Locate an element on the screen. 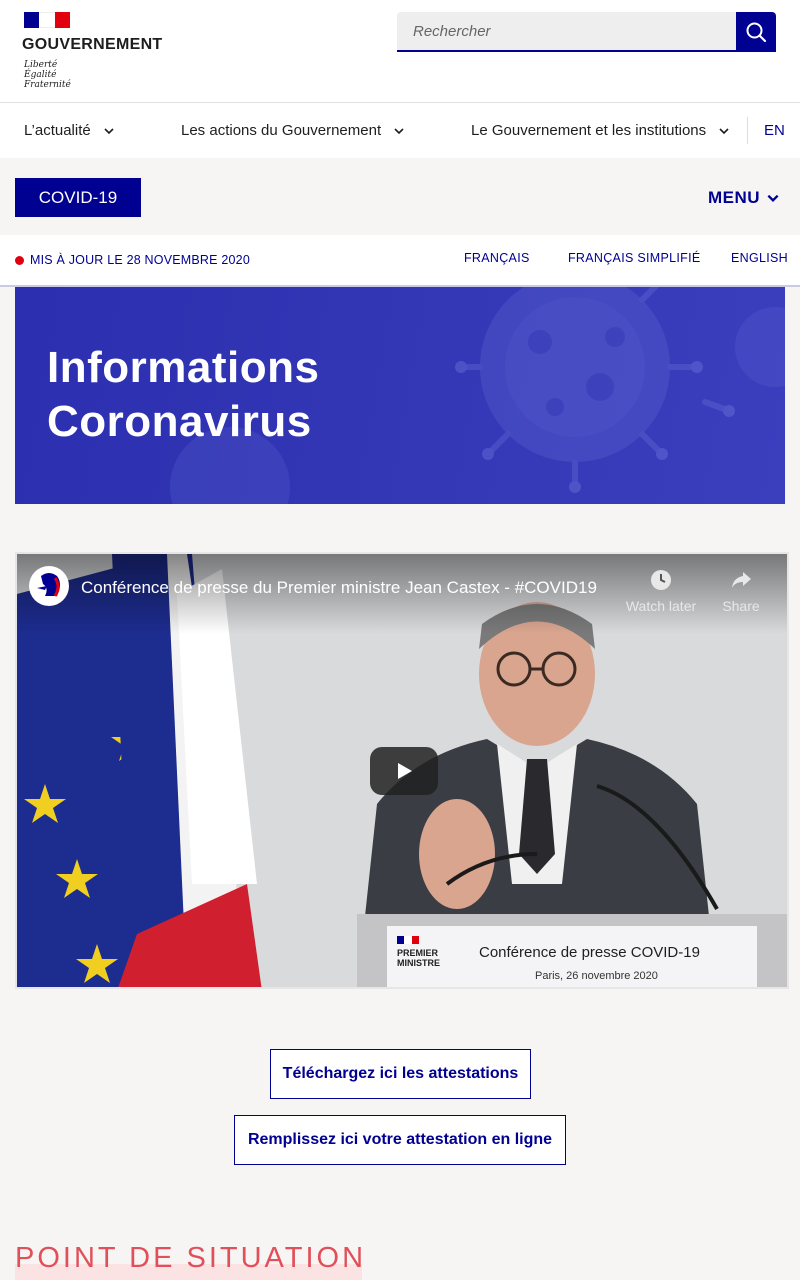 The image size is (800, 1280). lang-english: ENGLISH is located at coordinates (759, 258).